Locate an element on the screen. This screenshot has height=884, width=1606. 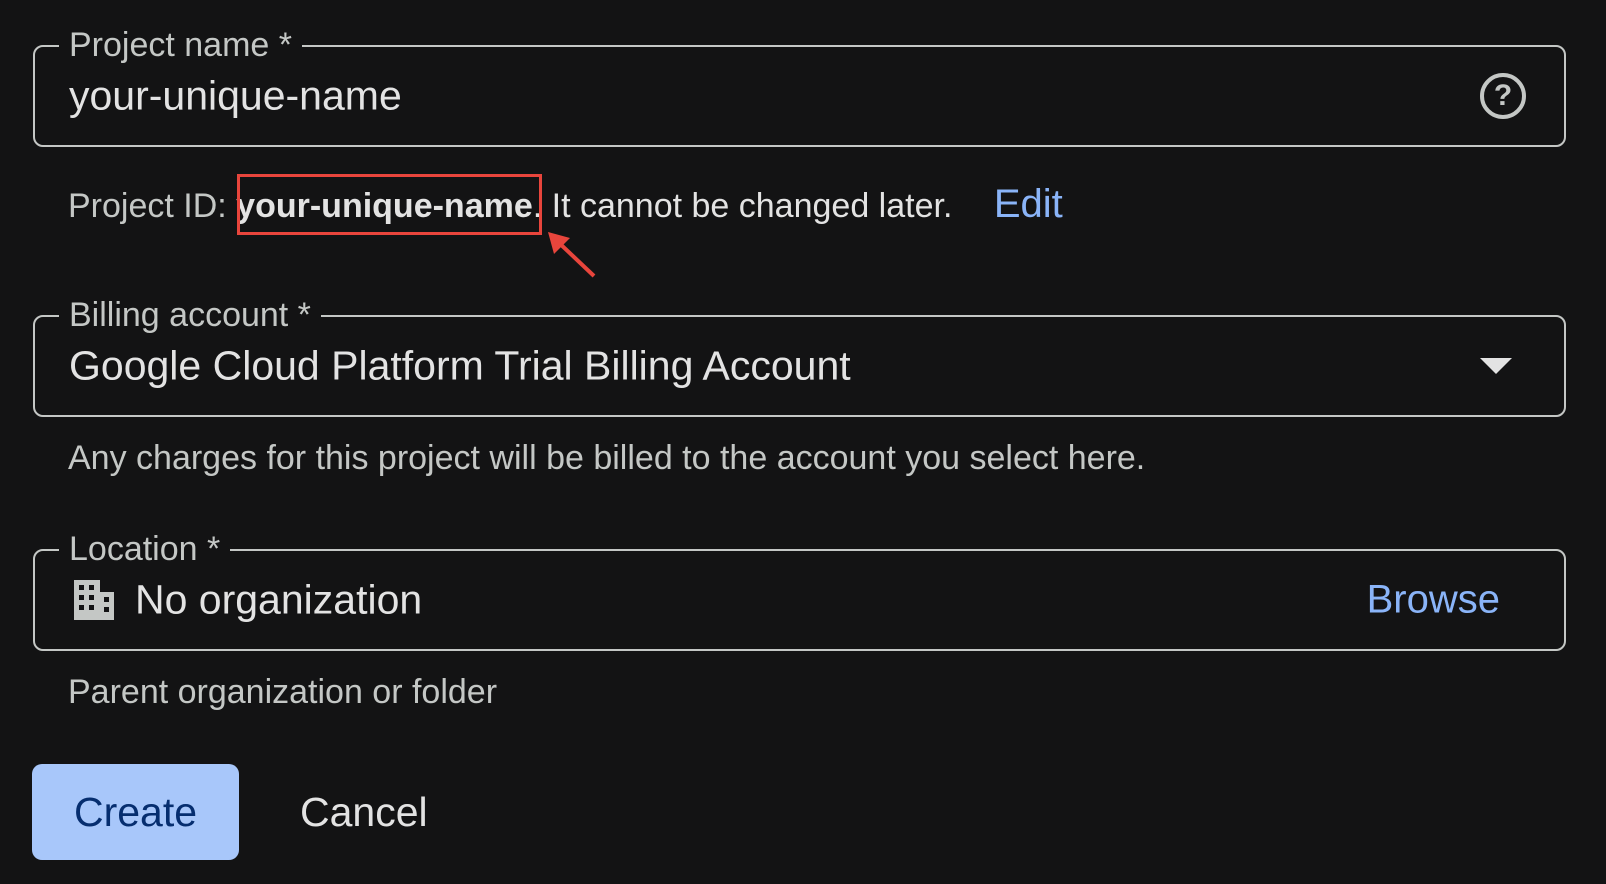
create-button: Create is located at coordinates (135, 812).